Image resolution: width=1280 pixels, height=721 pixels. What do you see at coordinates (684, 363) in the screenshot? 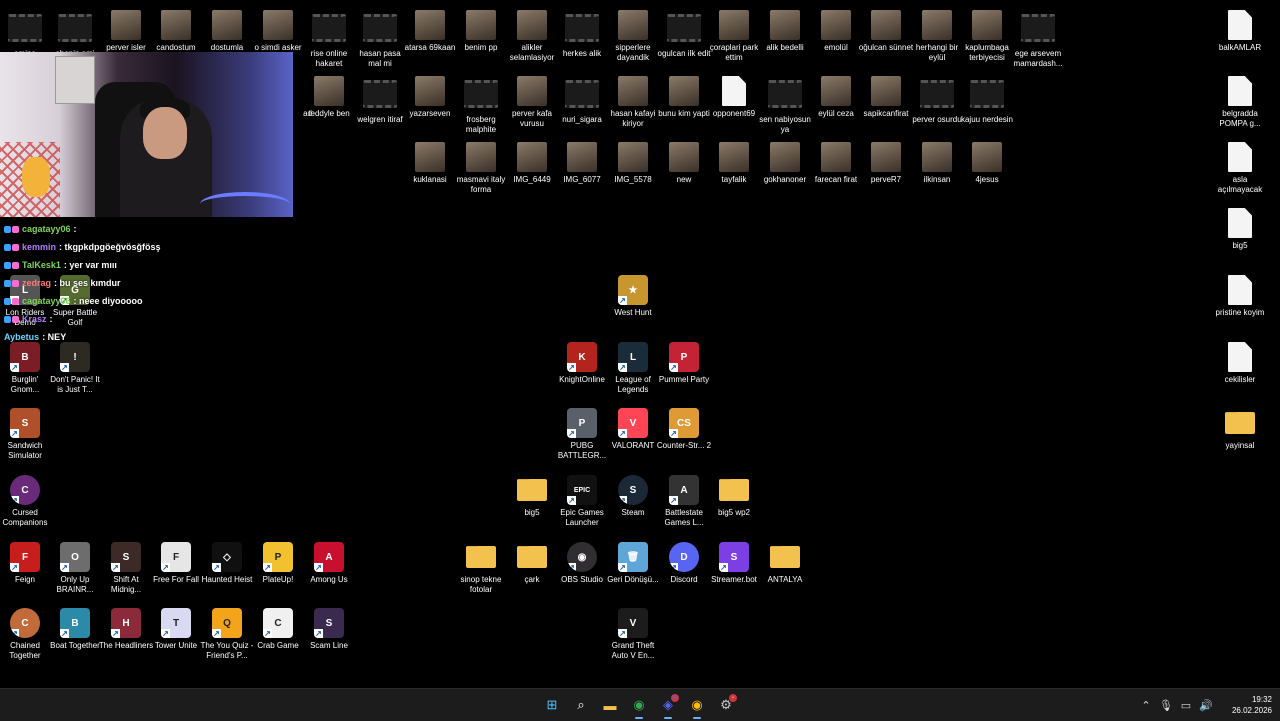
I see `desktop-icon-pummel-party: P Pummel Party` at bounding box center [684, 363].